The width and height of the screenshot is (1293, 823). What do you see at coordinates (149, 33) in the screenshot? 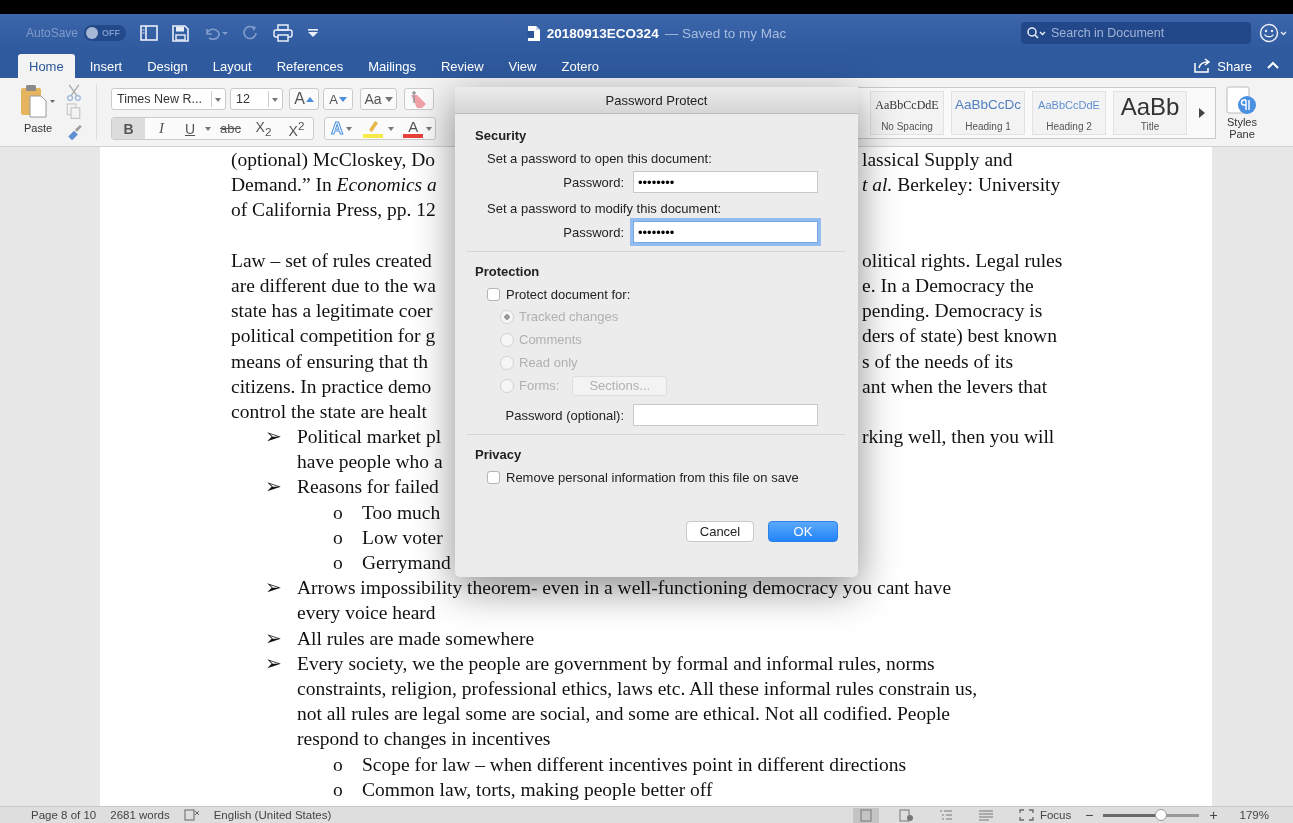
I see `sidebar-icon` at bounding box center [149, 33].